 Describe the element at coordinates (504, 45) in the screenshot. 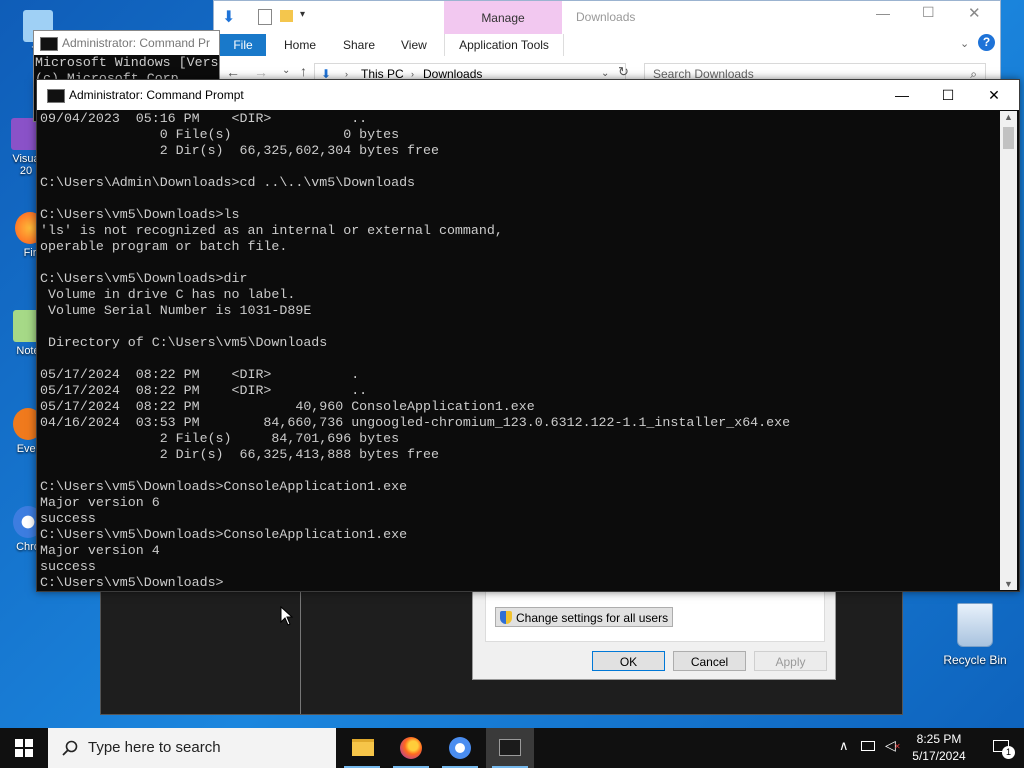

I see `tab-application-tools: Application Tools` at that location.